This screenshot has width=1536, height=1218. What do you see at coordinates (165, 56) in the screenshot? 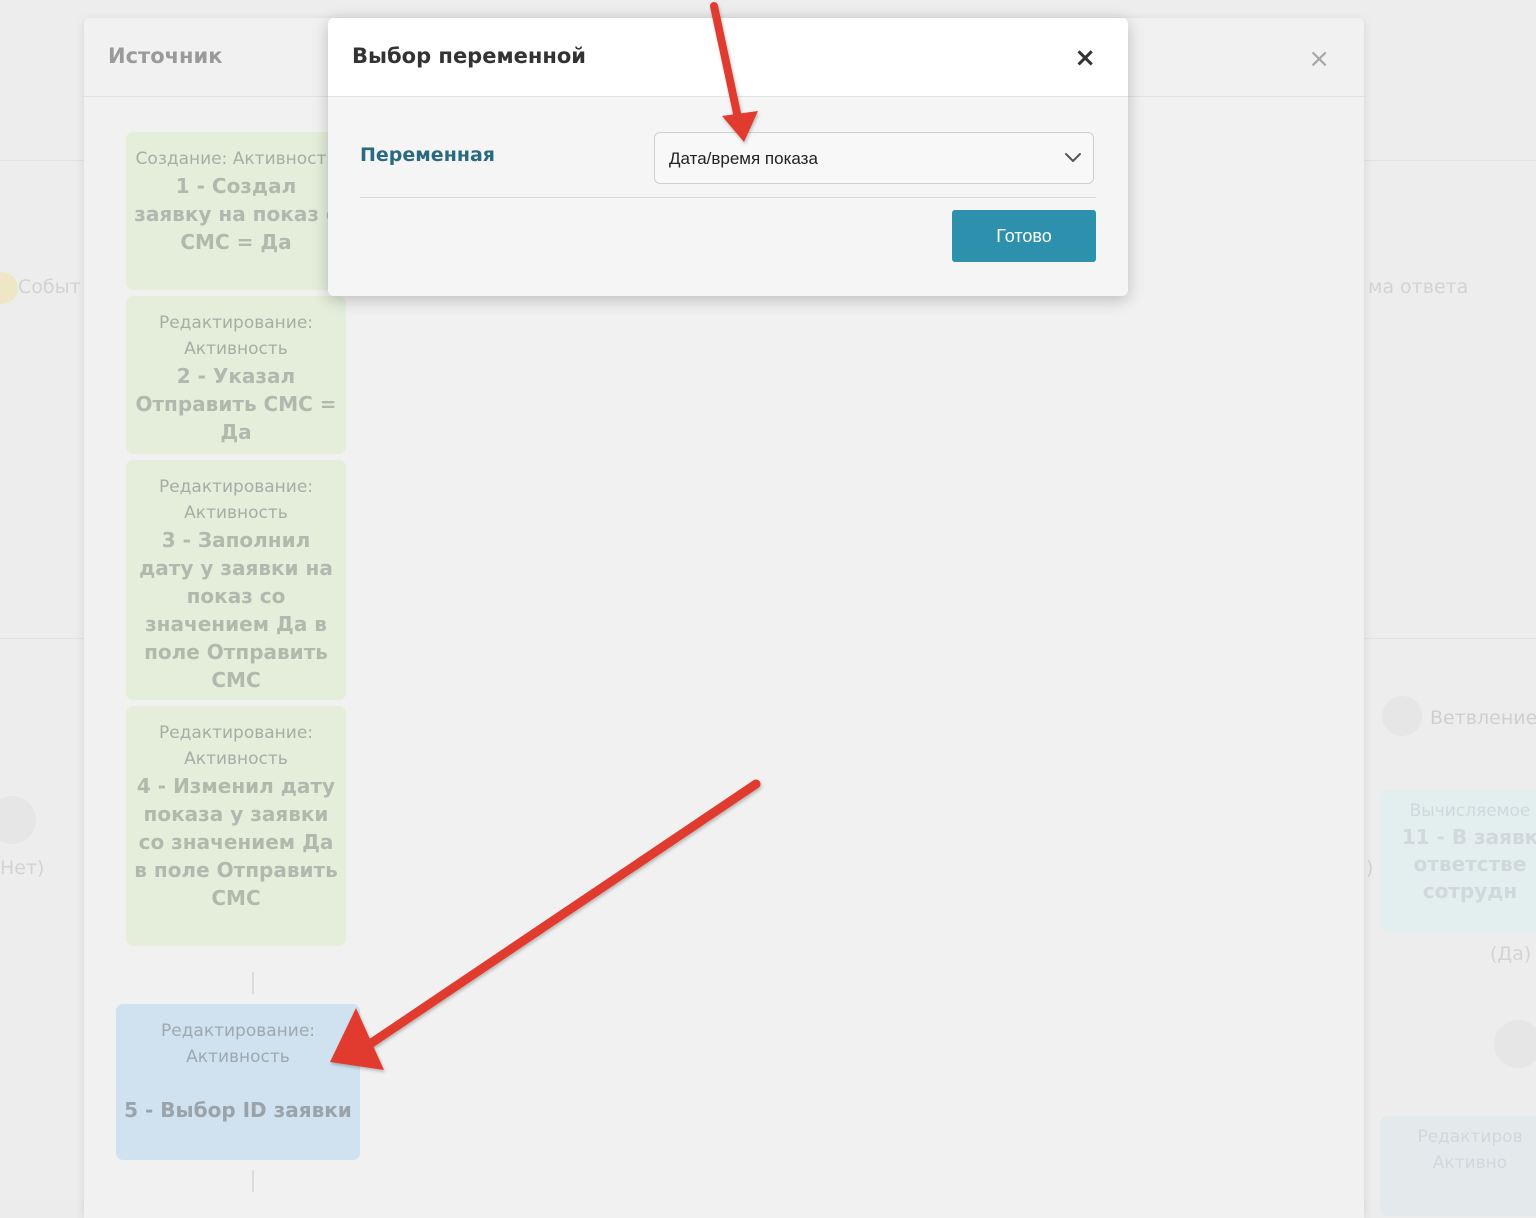
I see `source-modal-title: Источник` at bounding box center [165, 56].